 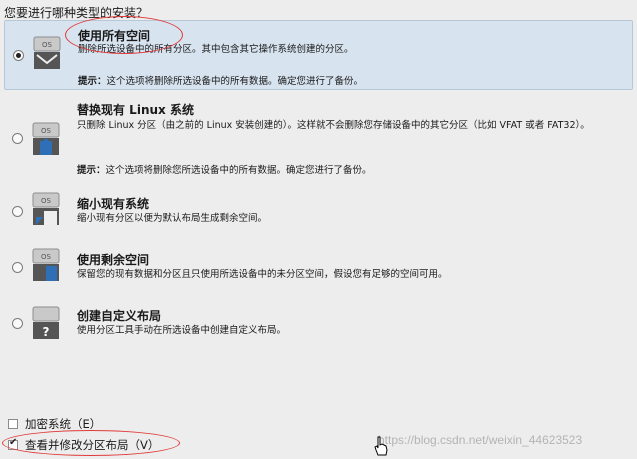 What do you see at coordinates (318, 212) in the screenshot?
I see `option-shrink-system: OS 缩小现有系统 缩小现有分区以便为默认布局生成剩余空间。` at bounding box center [318, 212].